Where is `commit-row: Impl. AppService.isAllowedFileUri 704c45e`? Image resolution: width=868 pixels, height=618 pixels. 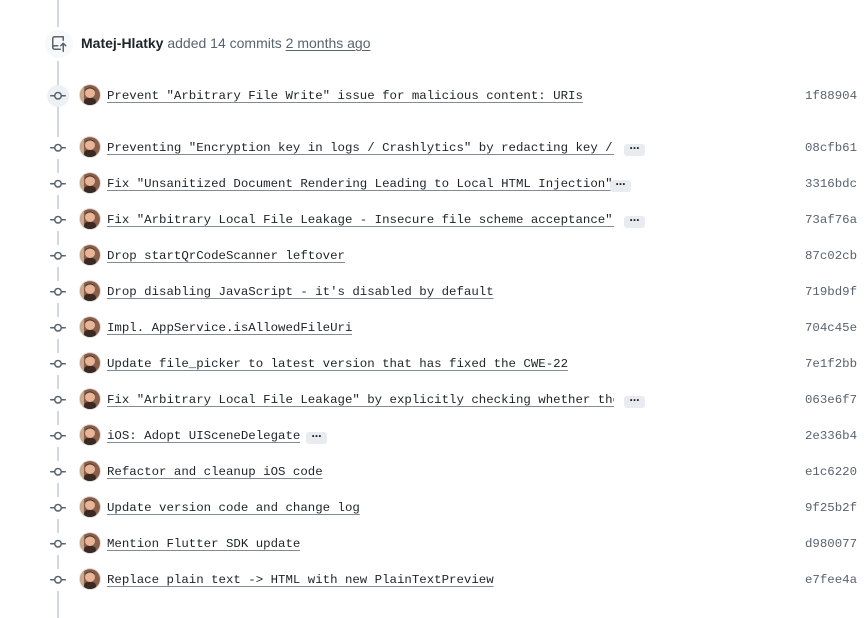 commit-row: Impl. AppService.isAllowedFileUri 704c45e is located at coordinates (434, 328).